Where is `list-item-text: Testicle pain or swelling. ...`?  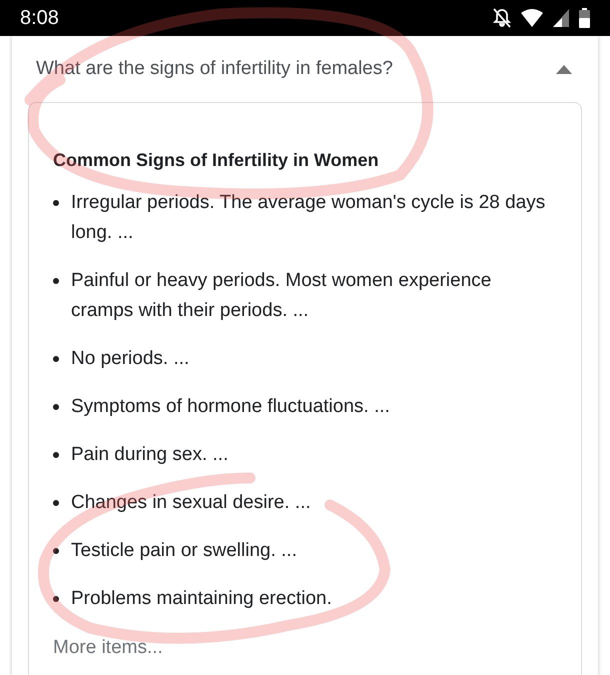 list-item-text: Testicle pain or swelling. ... is located at coordinates (184, 551).